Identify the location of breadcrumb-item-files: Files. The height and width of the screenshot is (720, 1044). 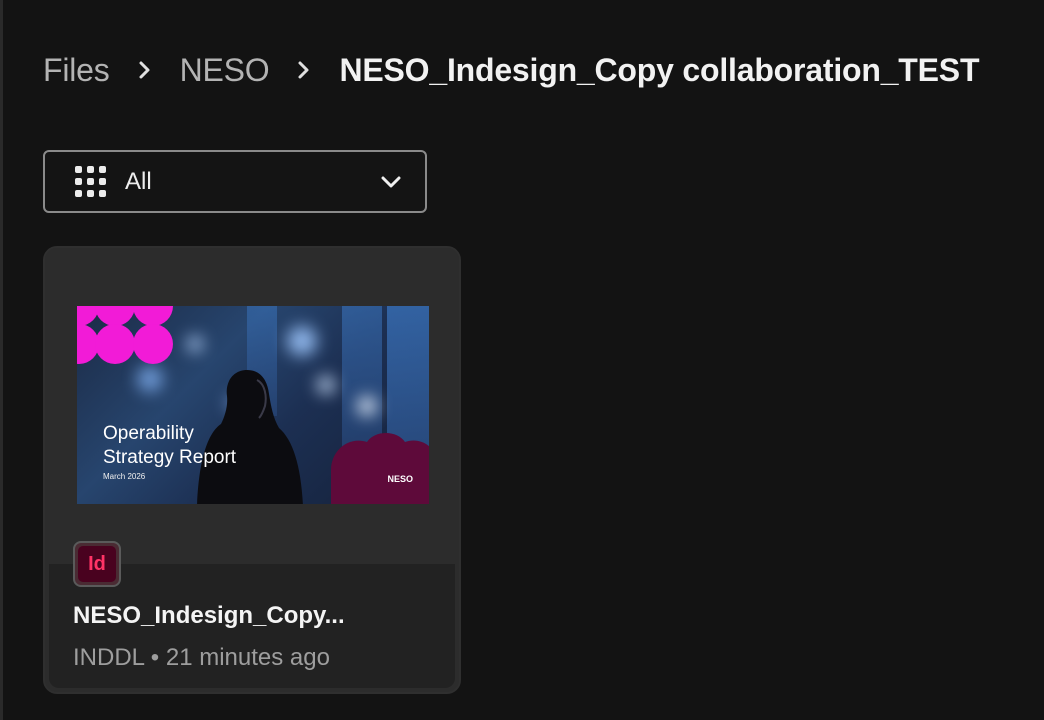
(76, 70).